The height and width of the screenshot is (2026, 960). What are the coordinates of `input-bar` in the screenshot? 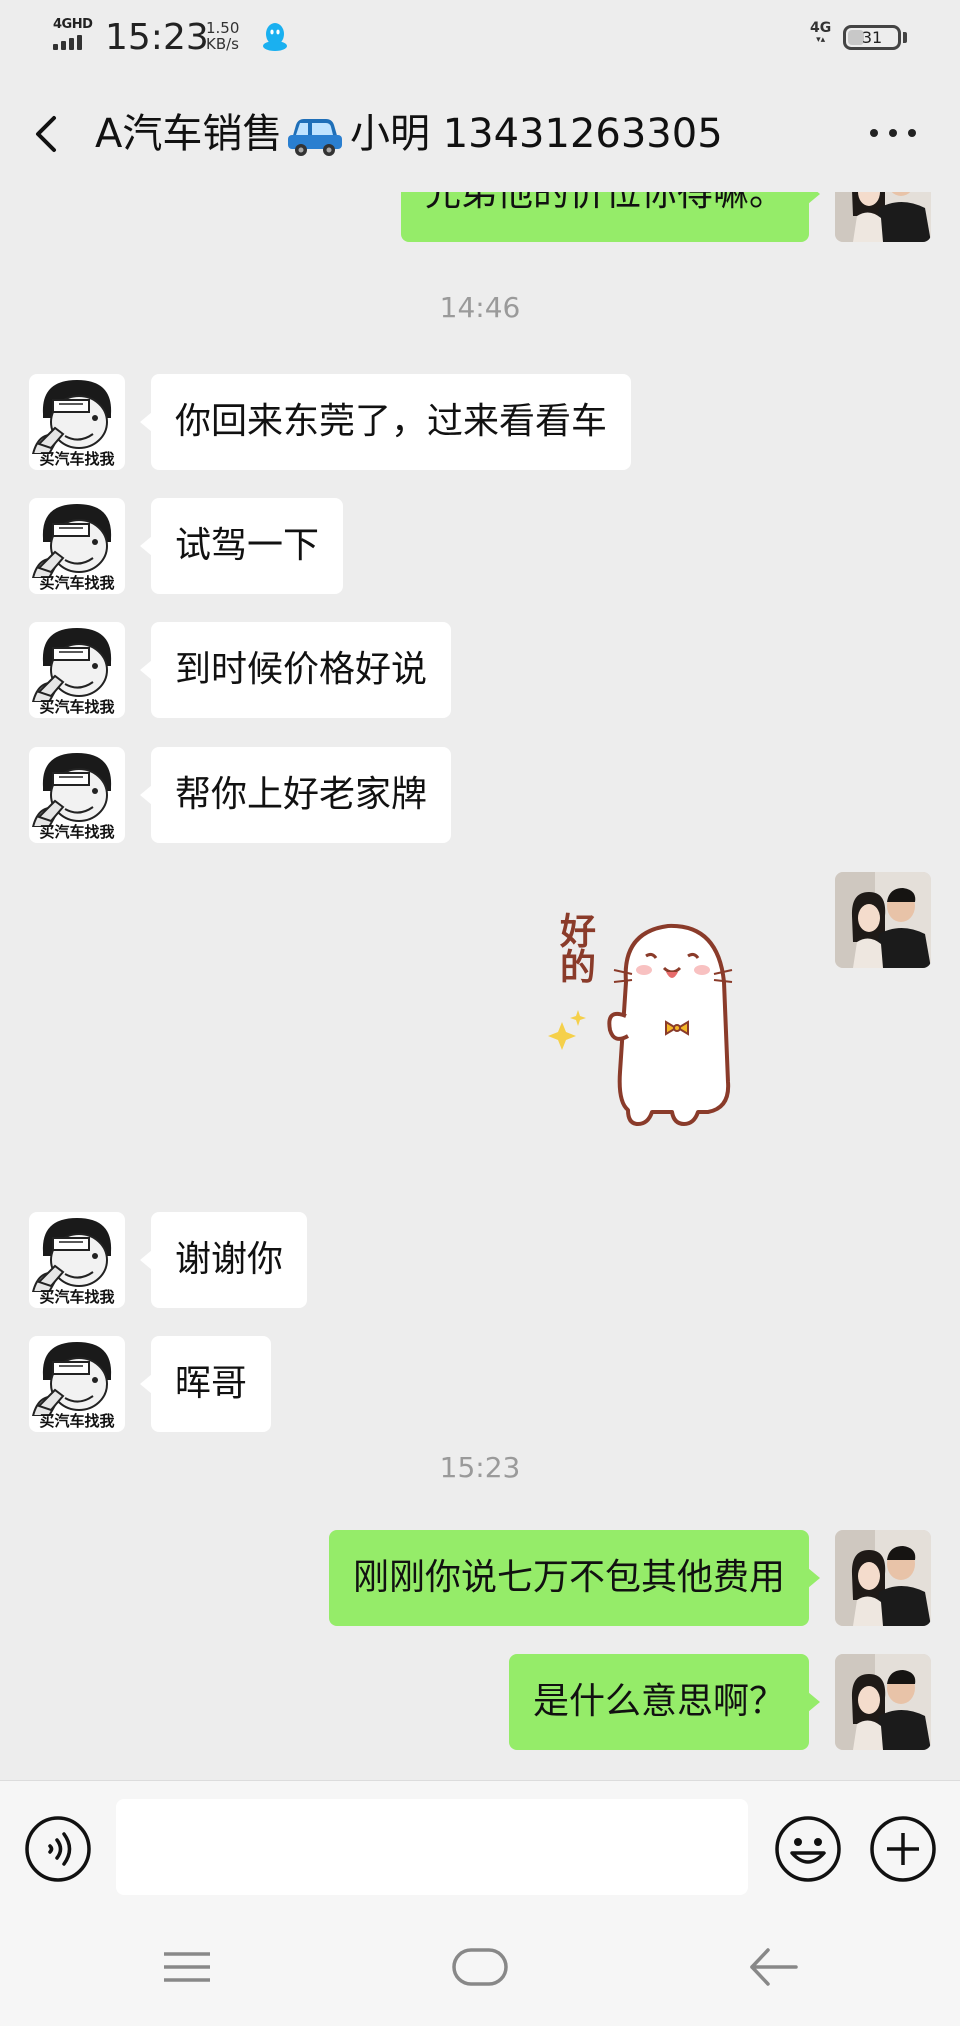 It's located at (480, 1840).